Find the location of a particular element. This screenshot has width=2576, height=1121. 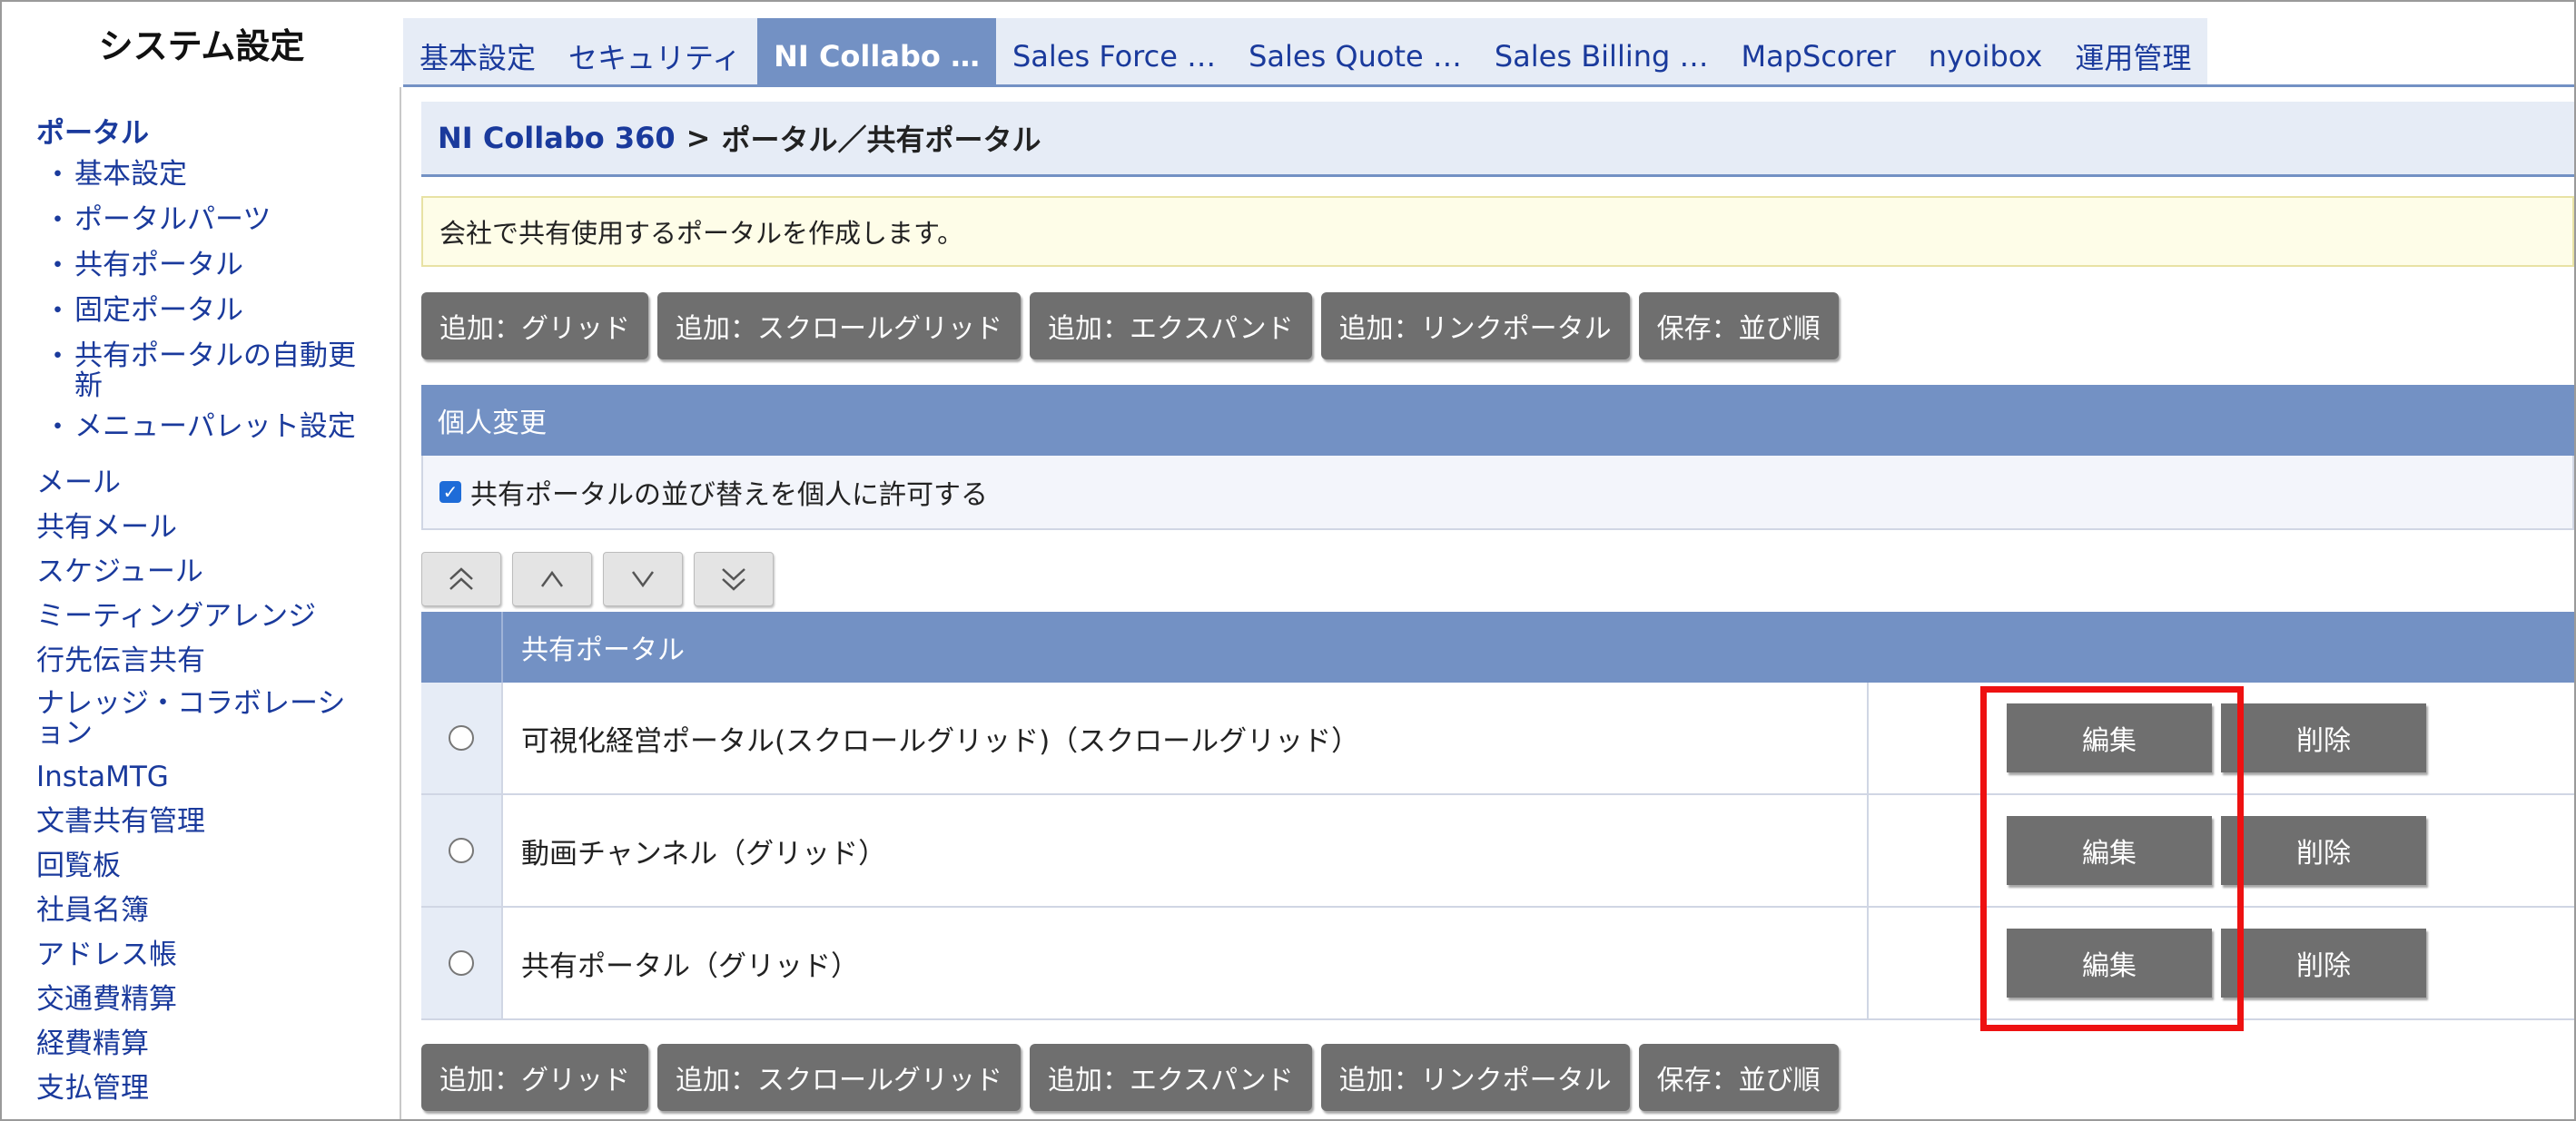

move-top-button is located at coordinates (461, 579).